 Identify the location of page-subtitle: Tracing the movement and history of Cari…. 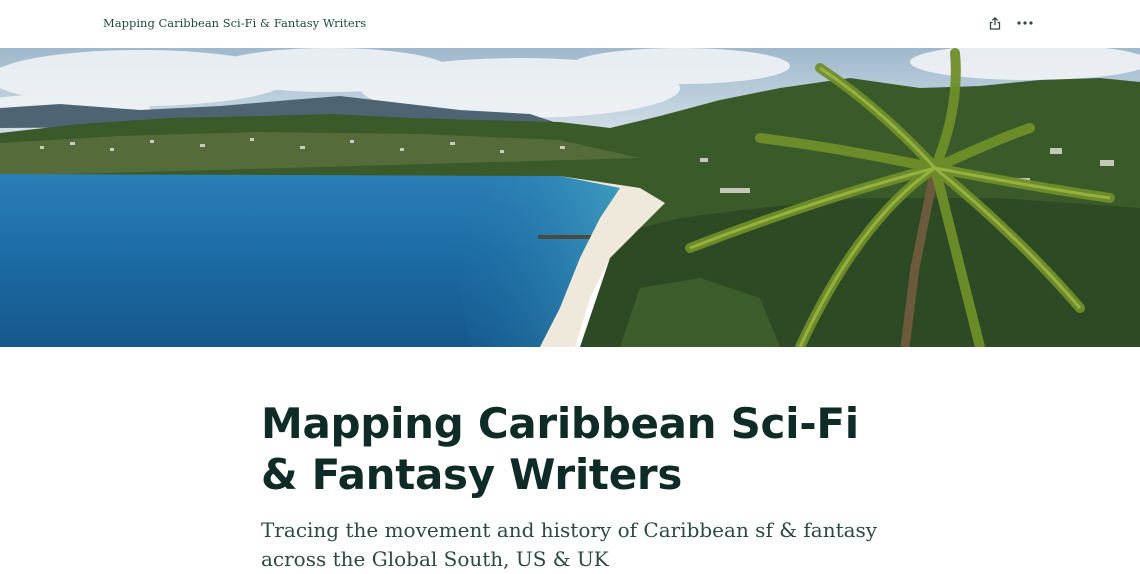
(569, 544).